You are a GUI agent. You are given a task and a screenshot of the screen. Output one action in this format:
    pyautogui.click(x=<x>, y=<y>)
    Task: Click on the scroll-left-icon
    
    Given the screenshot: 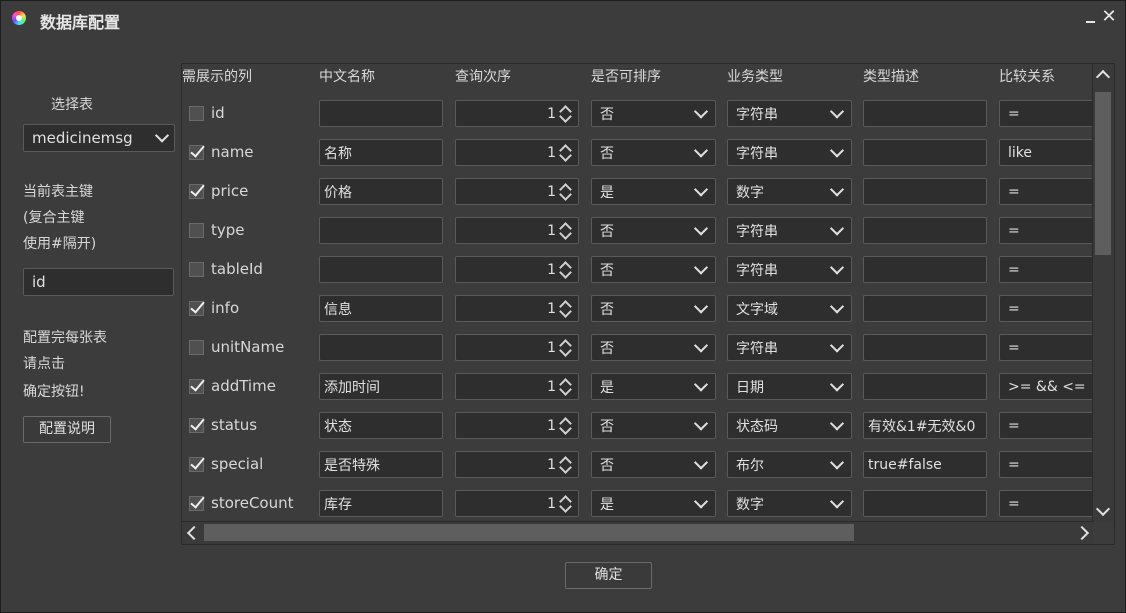 What is the action you would take?
    pyautogui.click(x=194, y=533)
    